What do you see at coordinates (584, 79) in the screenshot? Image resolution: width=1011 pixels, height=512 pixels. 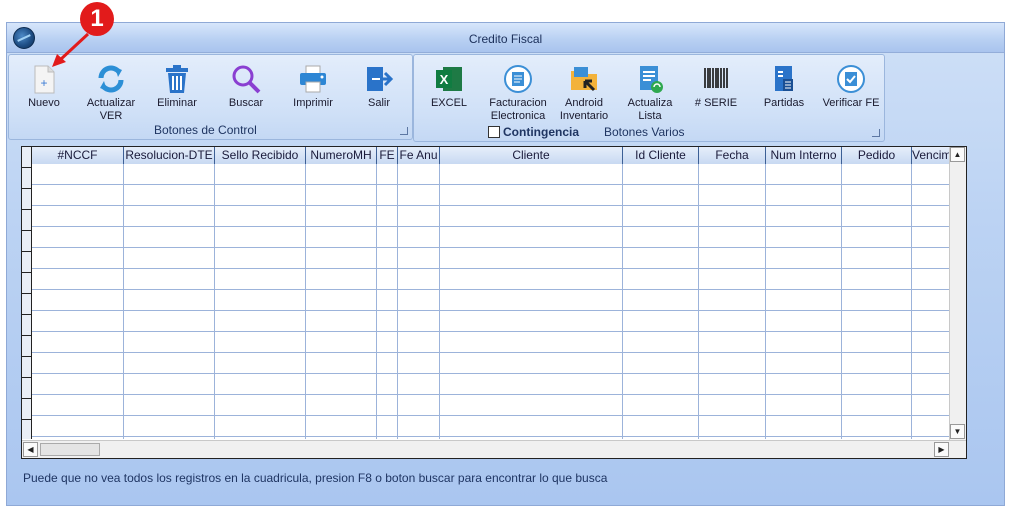 I see `folder-arrow-icon` at bounding box center [584, 79].